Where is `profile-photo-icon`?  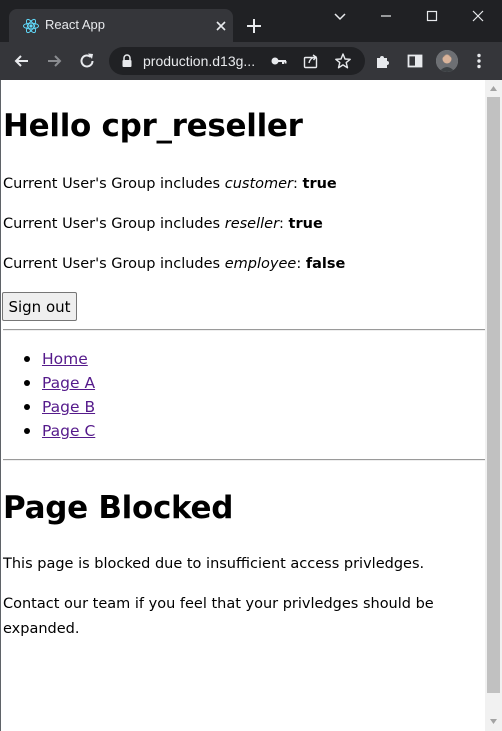
profile-photo-icon is located at coordinates (447, 61).